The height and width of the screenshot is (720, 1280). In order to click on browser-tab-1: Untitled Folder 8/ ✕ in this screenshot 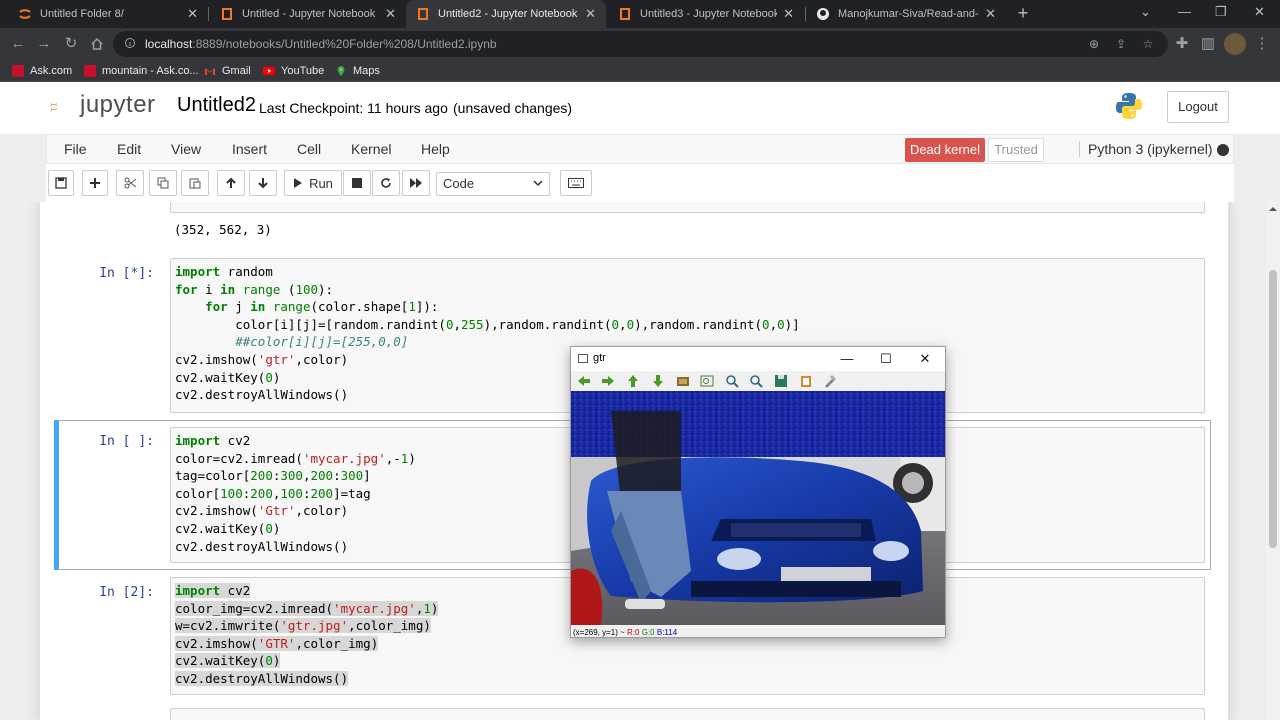, I will do `click(108, 14)`.